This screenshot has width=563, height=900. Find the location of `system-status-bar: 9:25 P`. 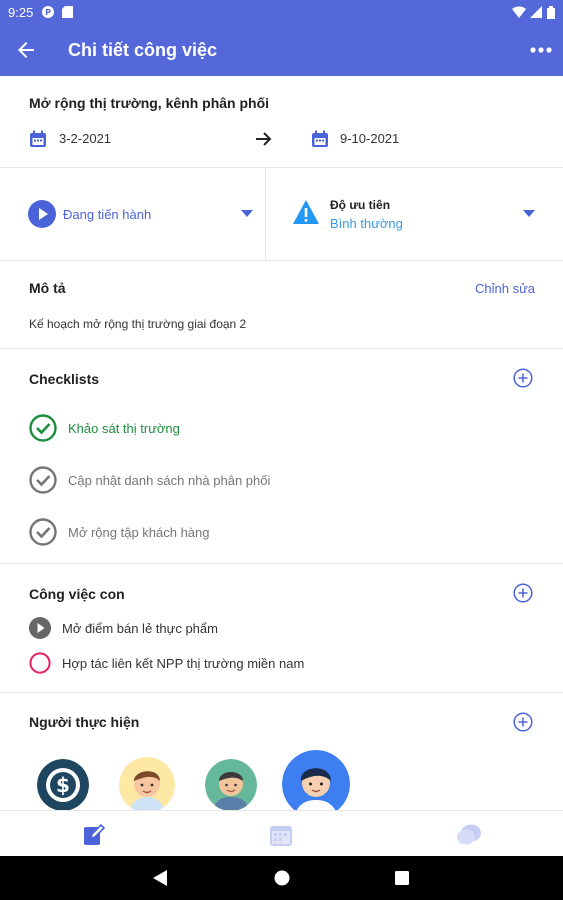

system-status-bar: 9:25 P is located at coordinates (281, 12).